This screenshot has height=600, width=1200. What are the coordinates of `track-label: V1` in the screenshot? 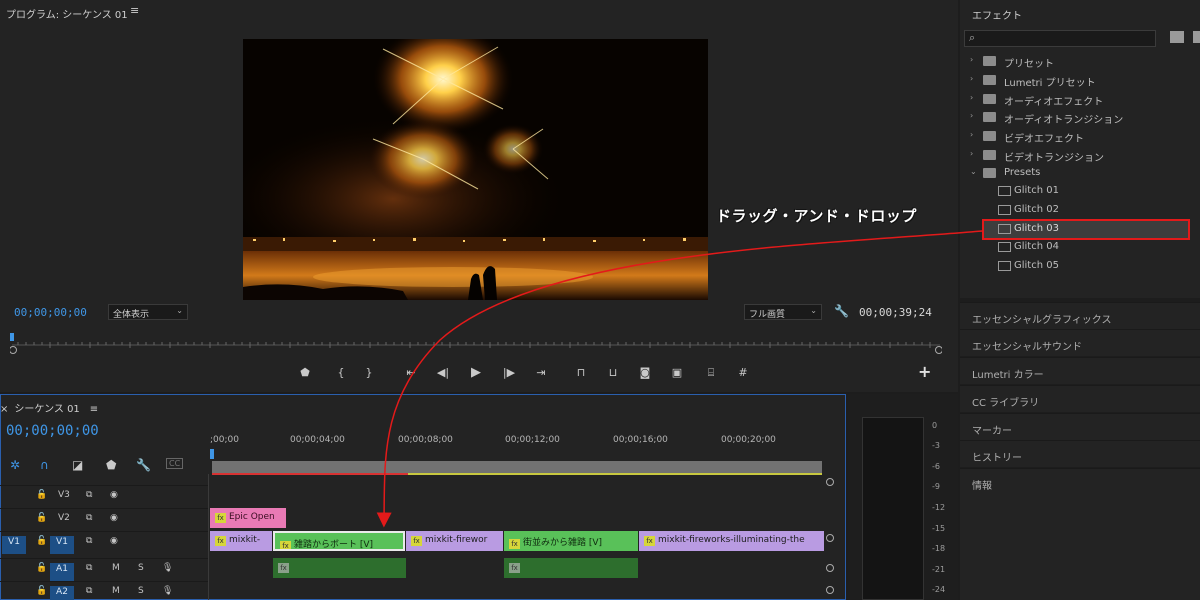 It's located at (62, 545).